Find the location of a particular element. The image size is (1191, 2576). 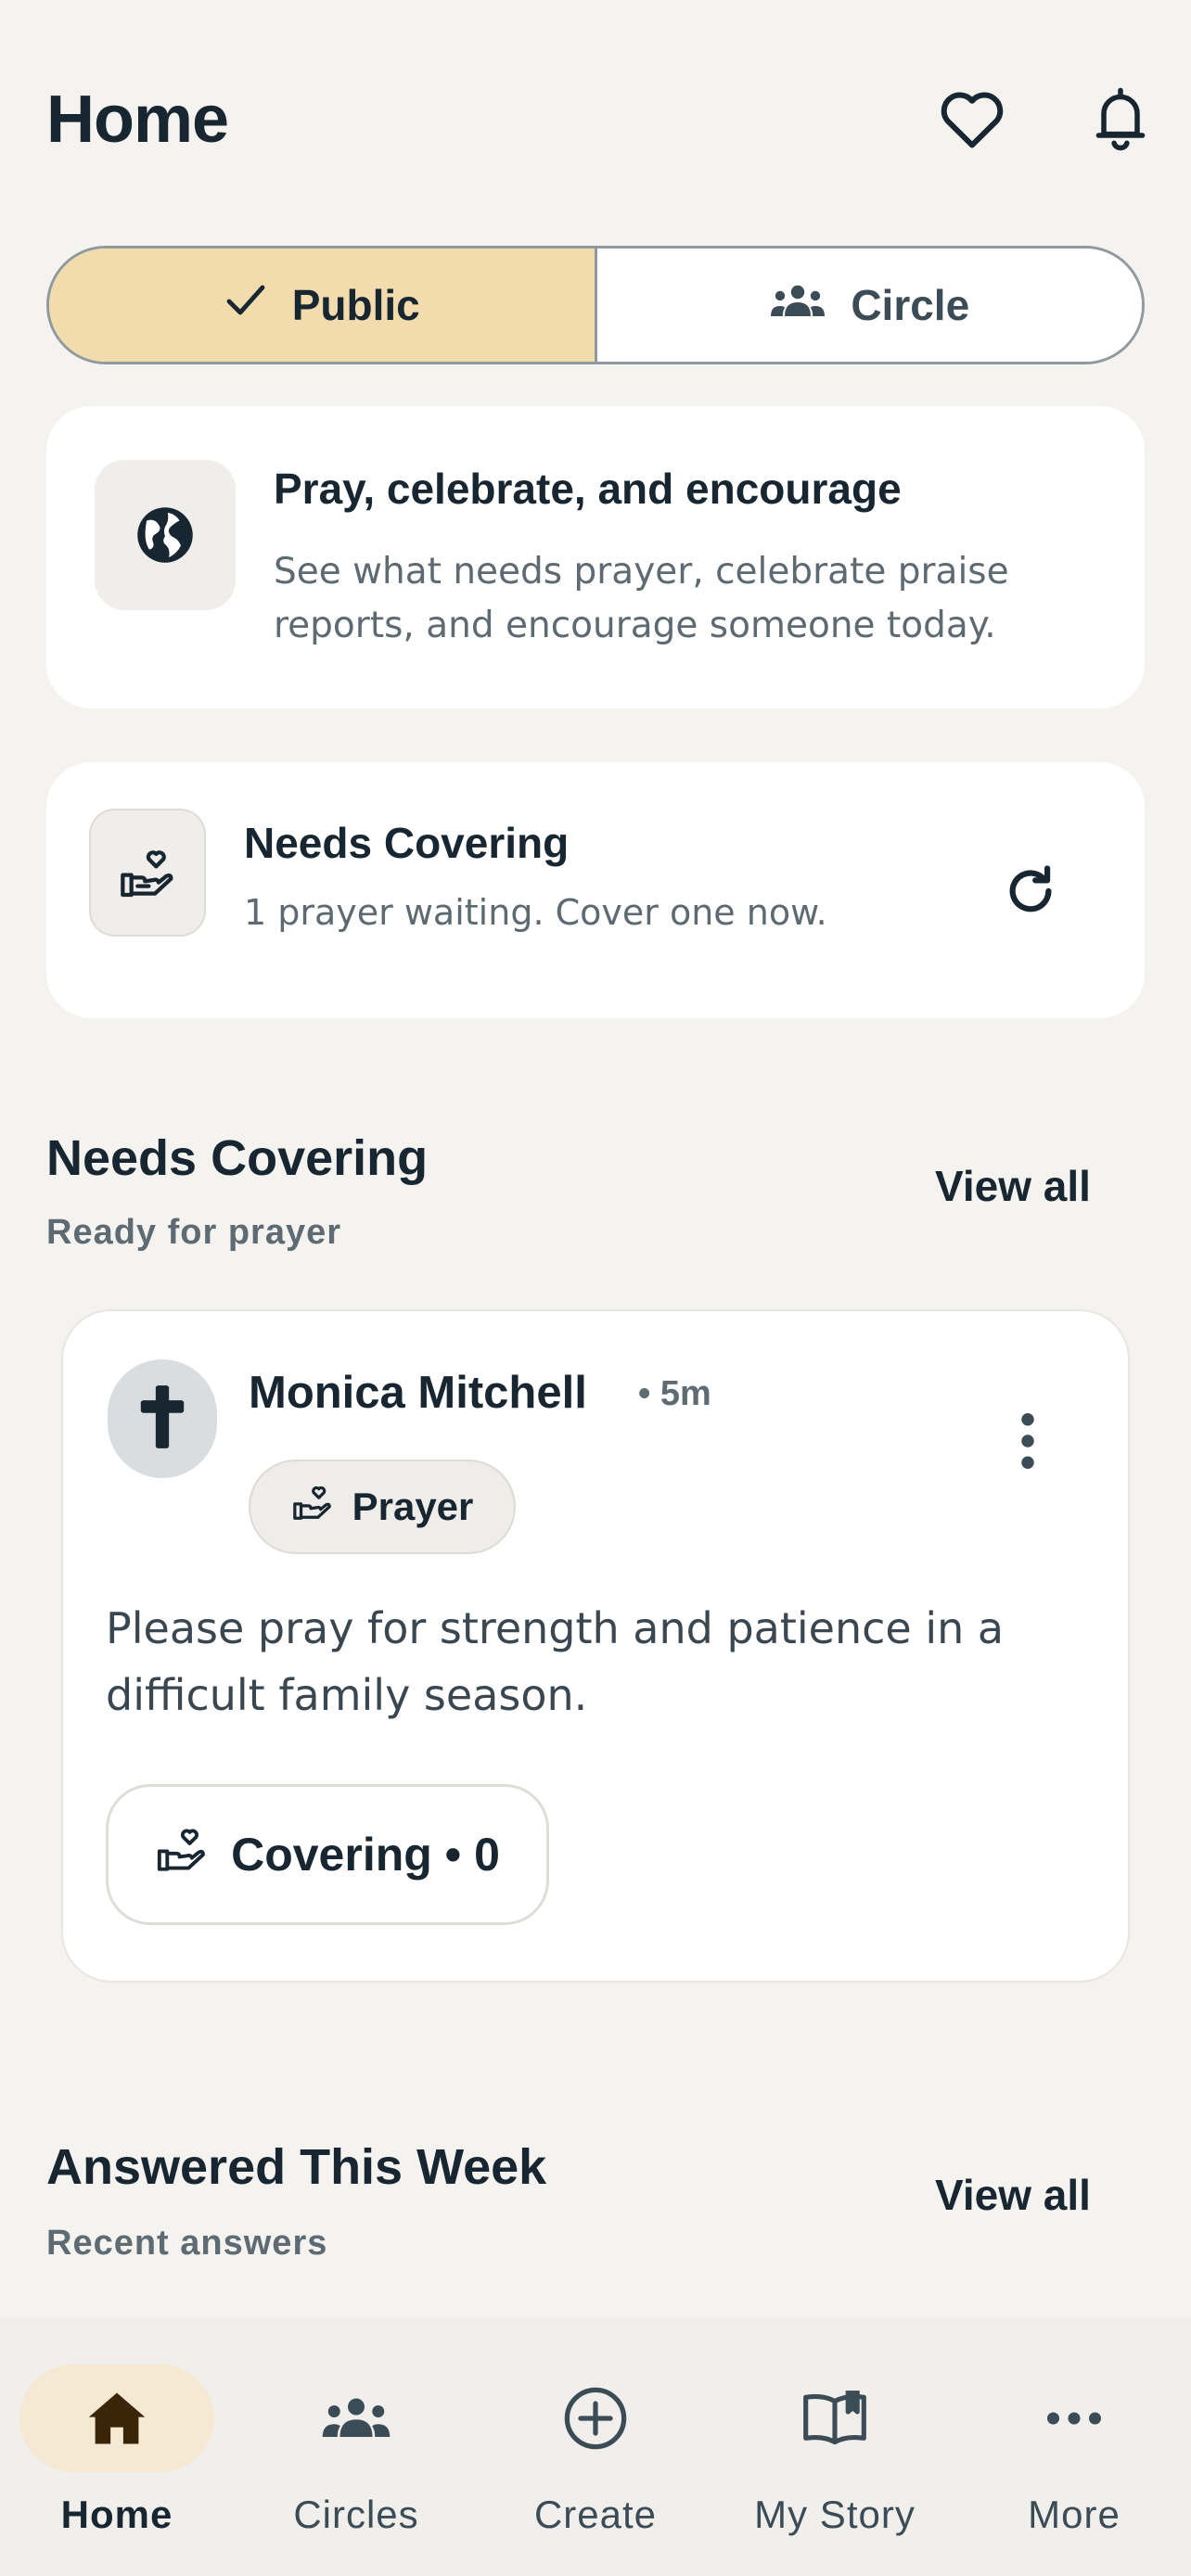

post-time: • 5m is located at coordinates (675, 1393).